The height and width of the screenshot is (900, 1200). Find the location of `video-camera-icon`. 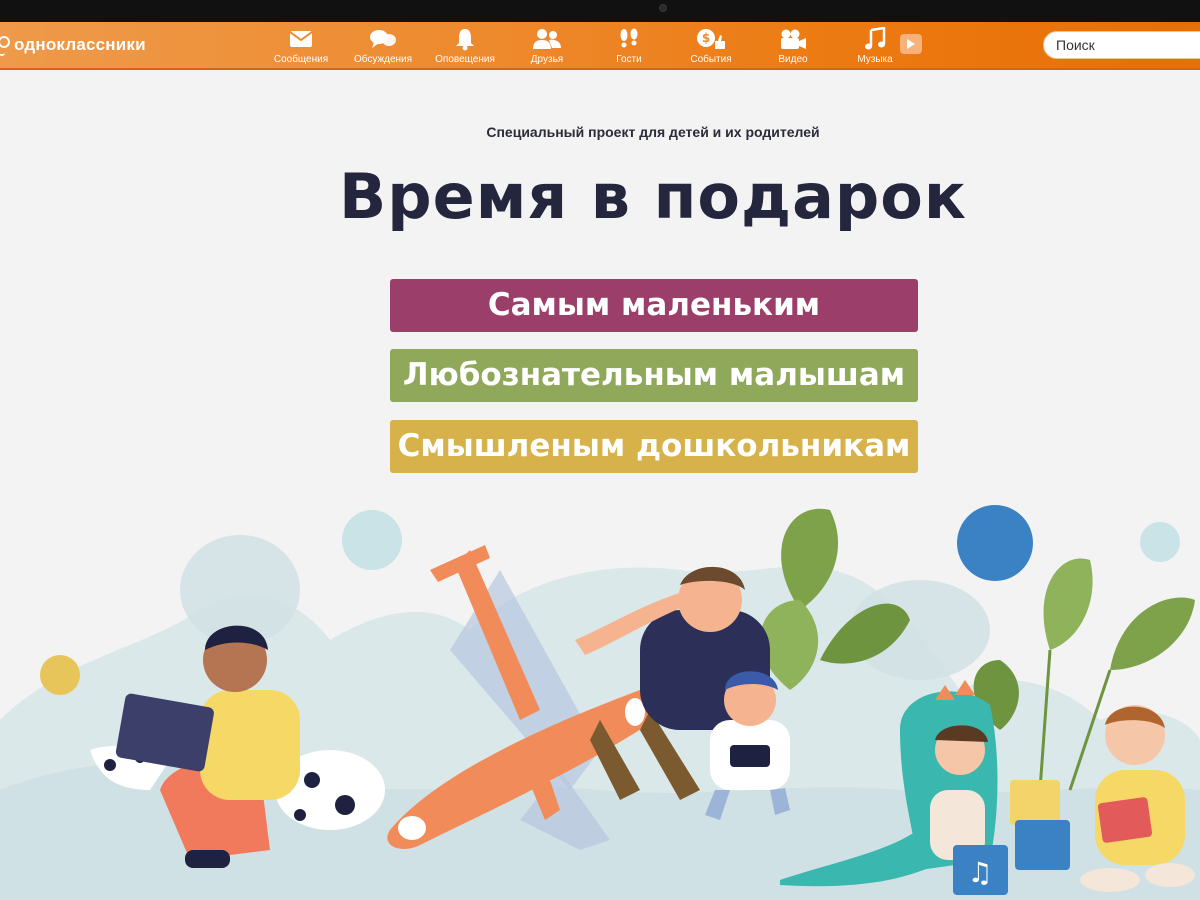

video-camera-icon is located at coordinates (793, 39).